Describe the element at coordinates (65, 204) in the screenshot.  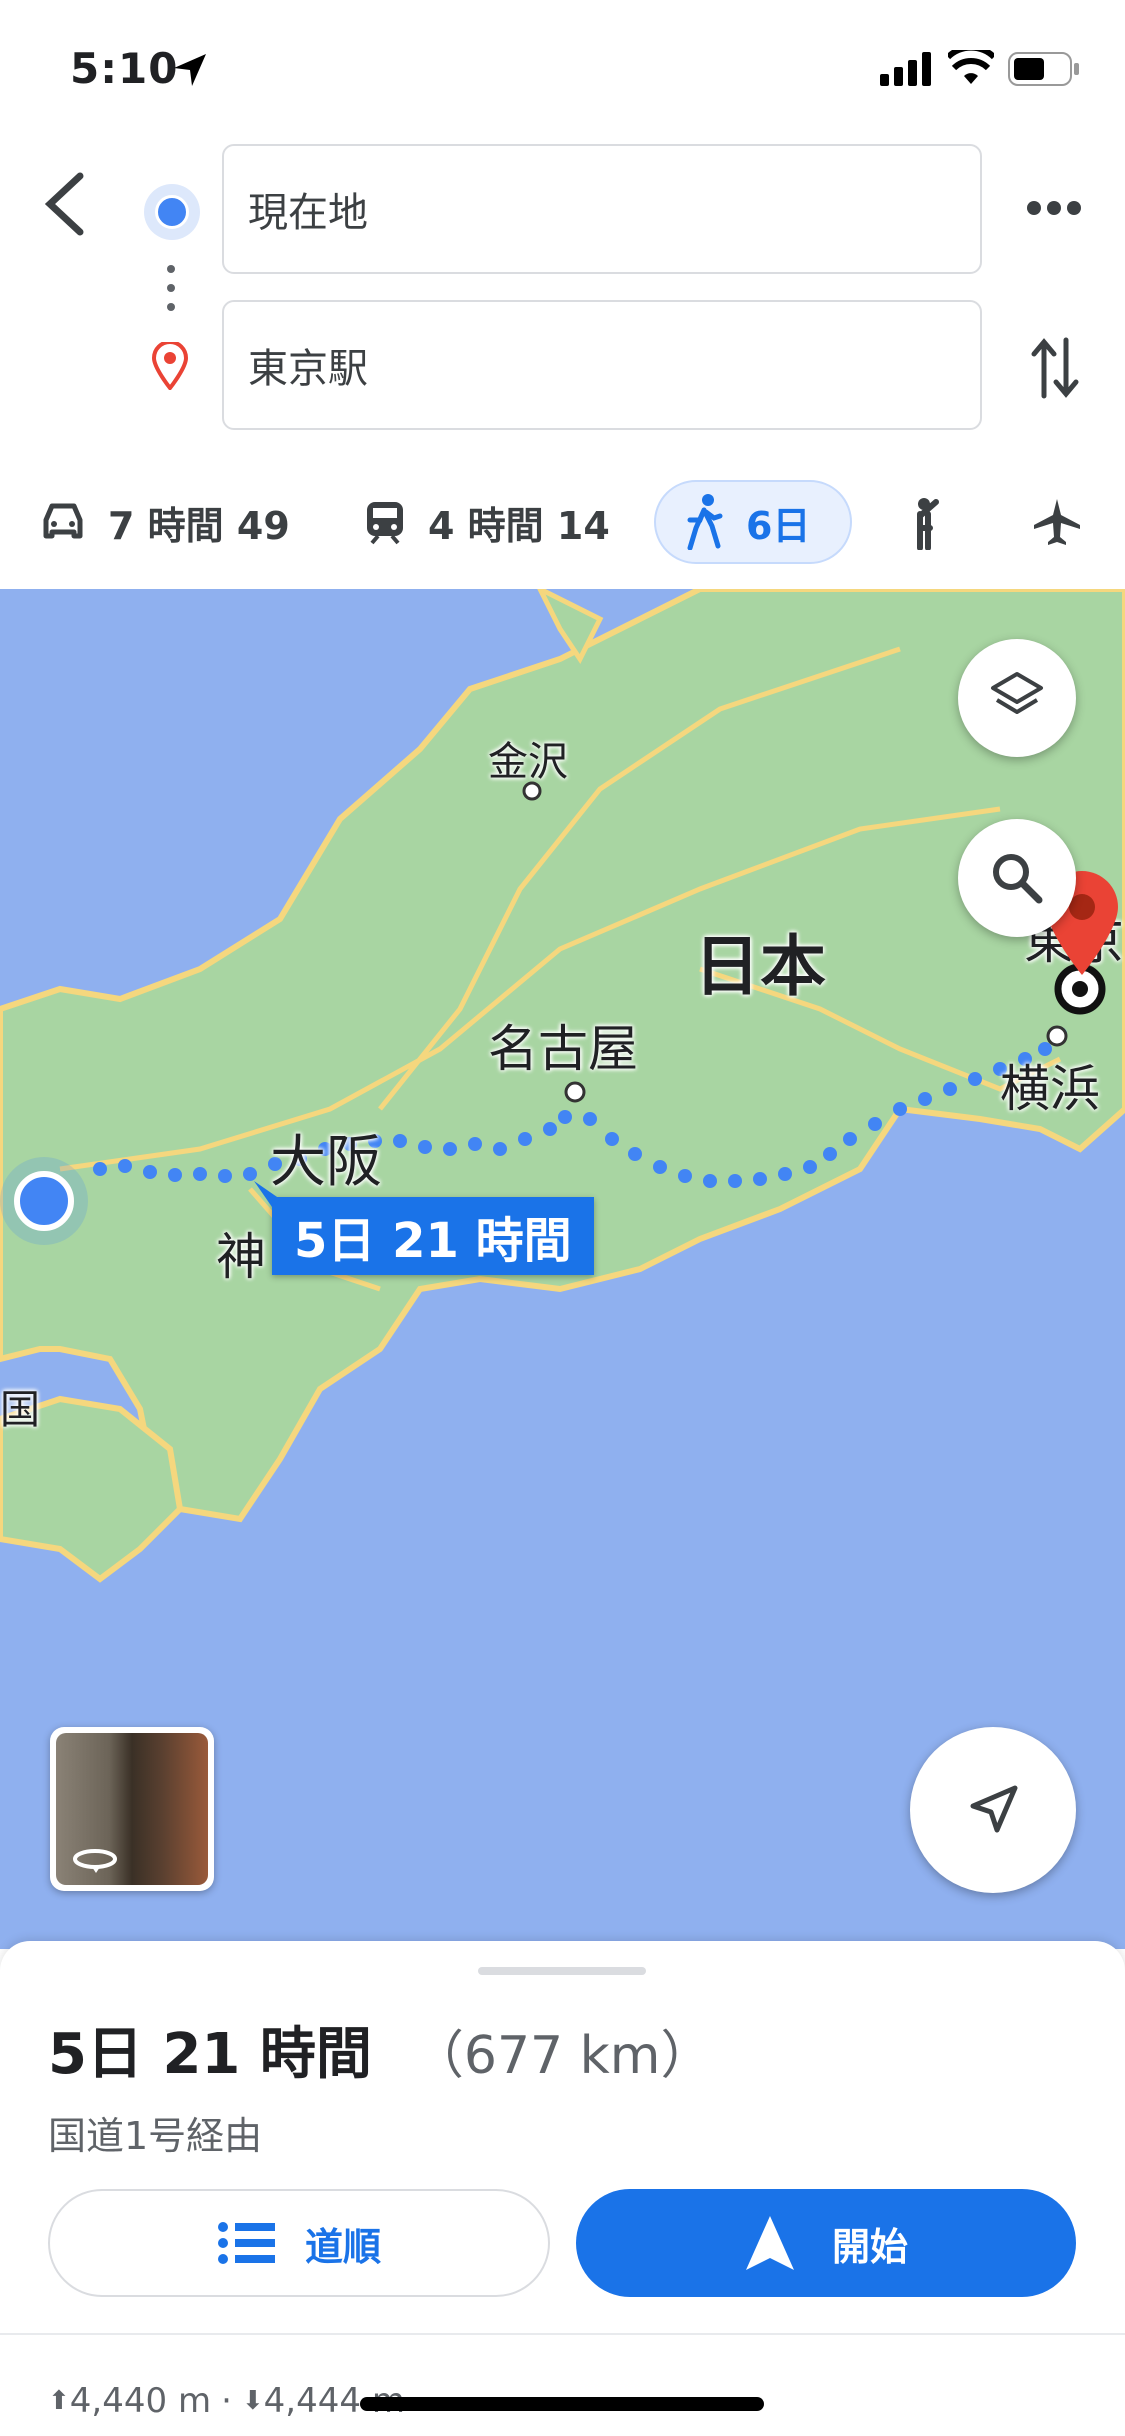
I see `back-icon` at that location.